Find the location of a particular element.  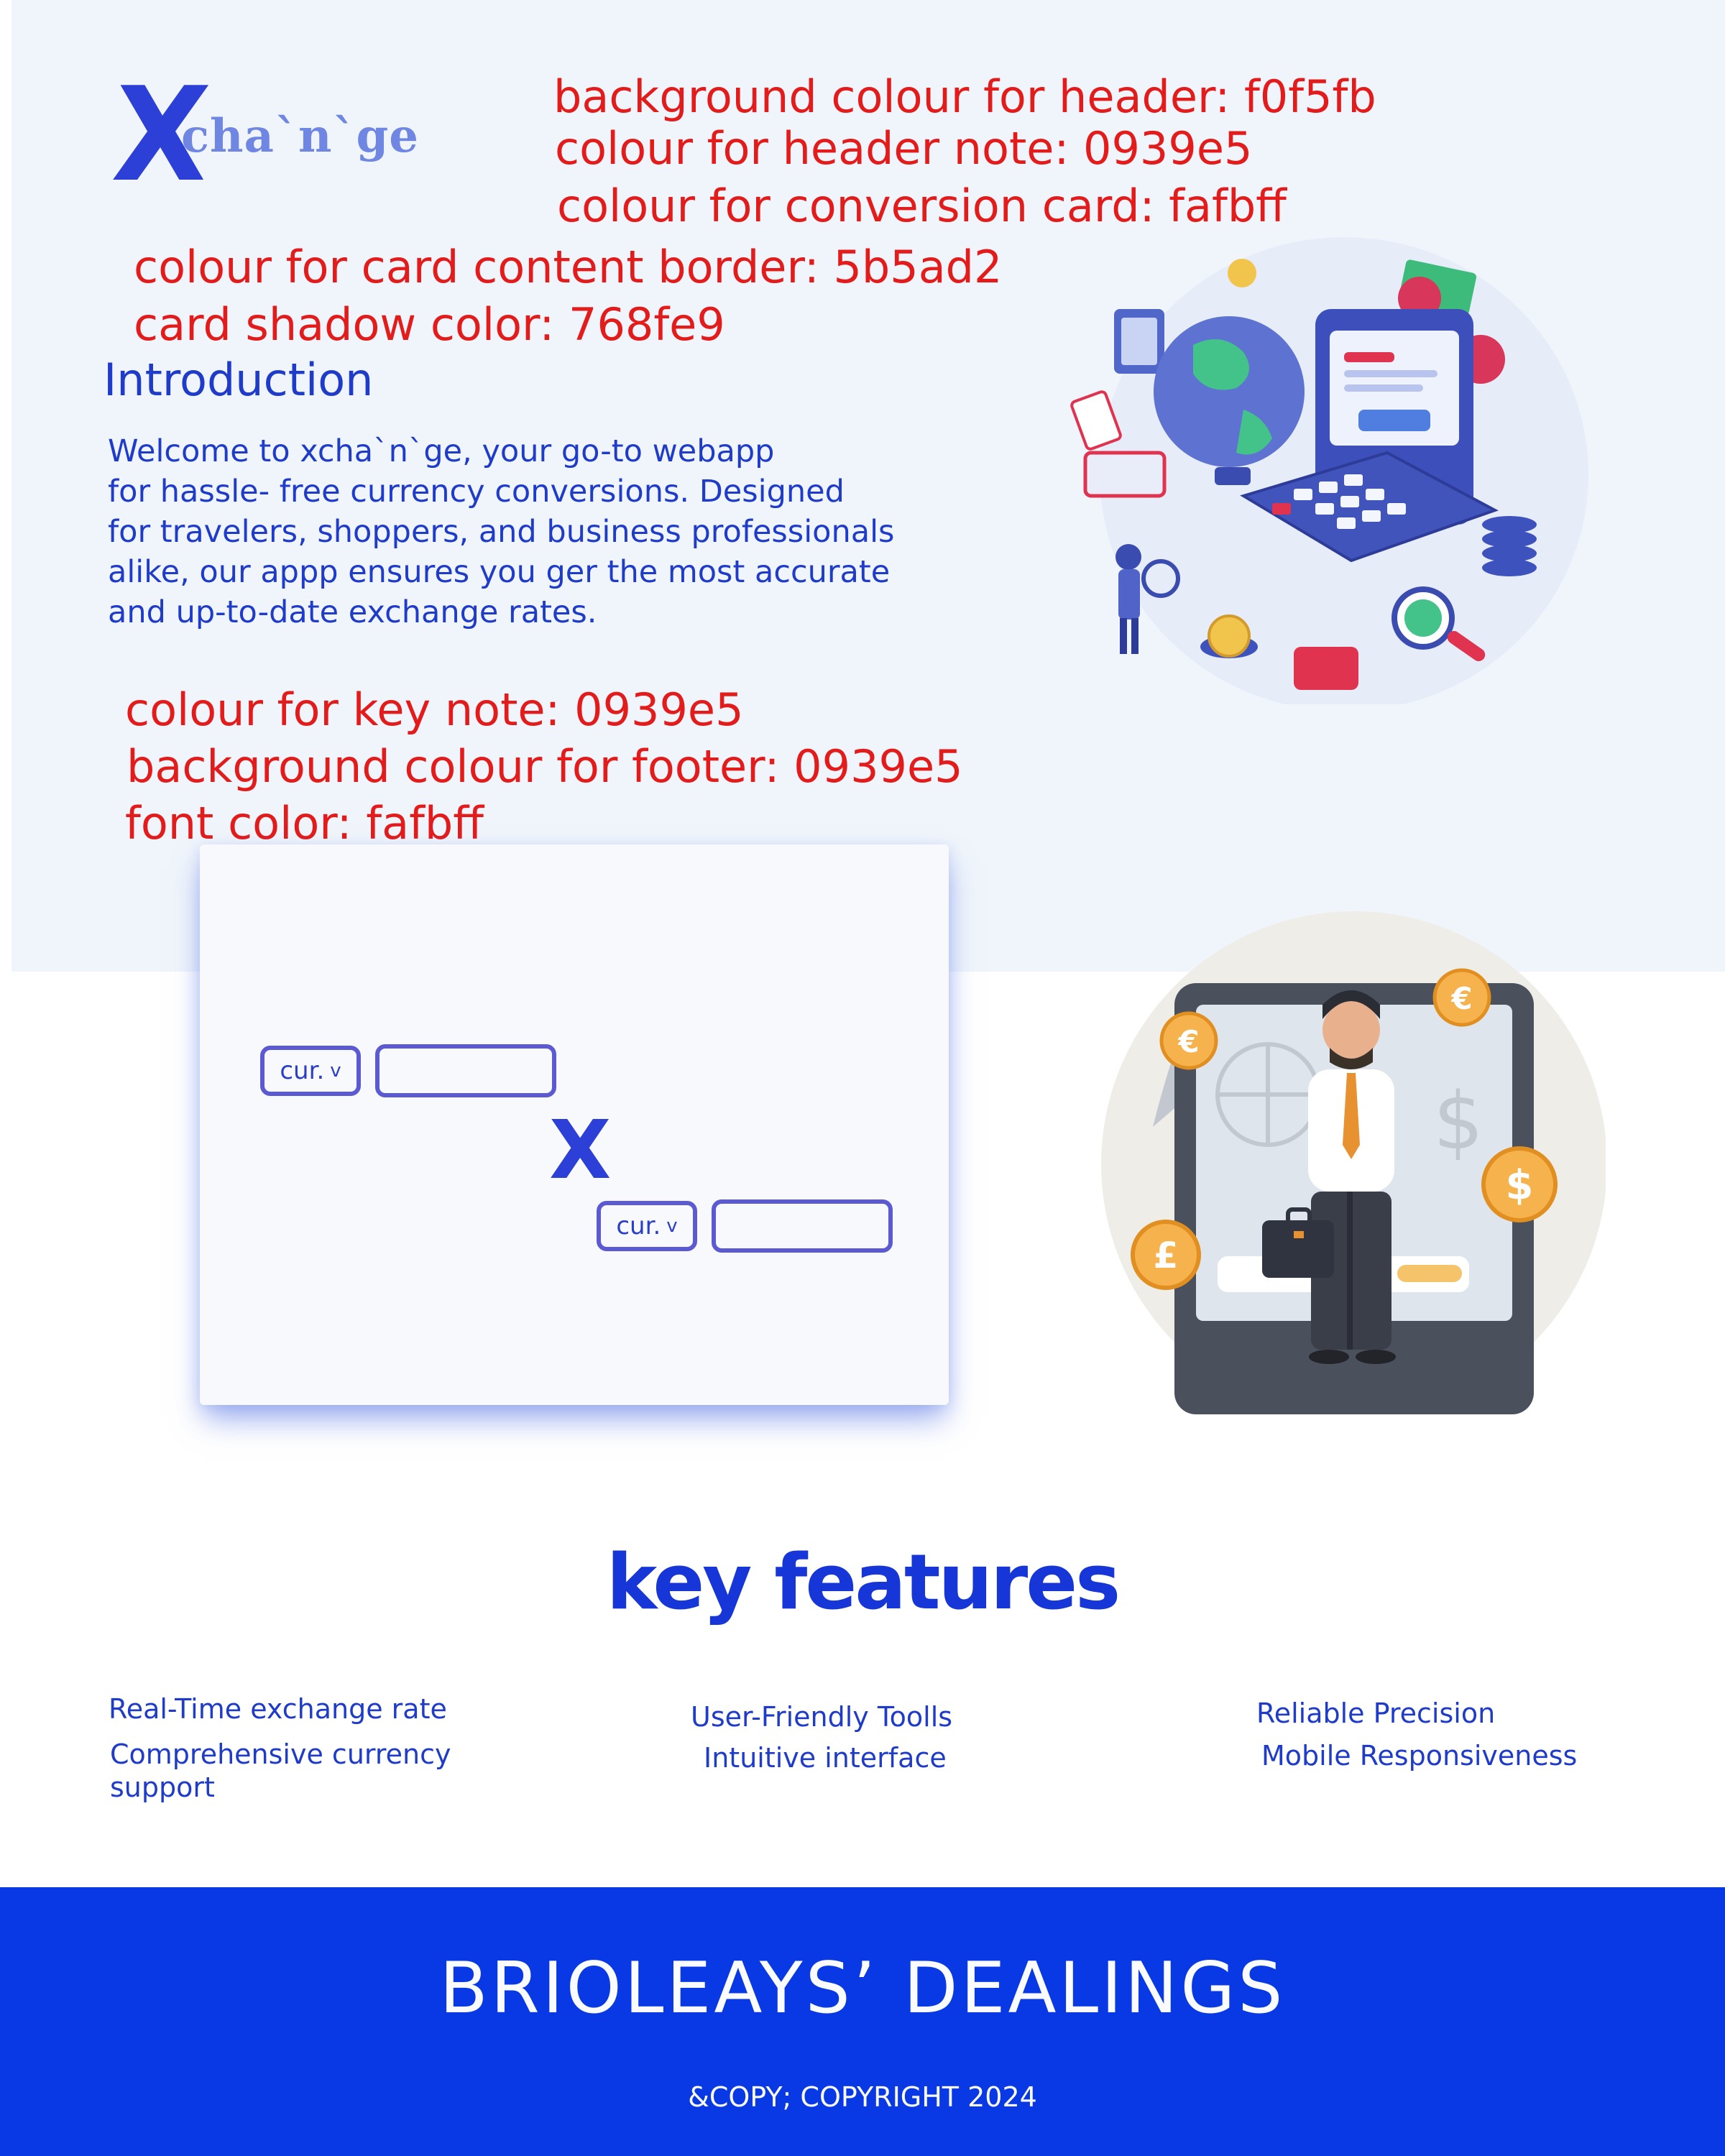

intro-line: Welcome to xcha`n`ge, your go-to webapp is located at coordinates (441, 451).